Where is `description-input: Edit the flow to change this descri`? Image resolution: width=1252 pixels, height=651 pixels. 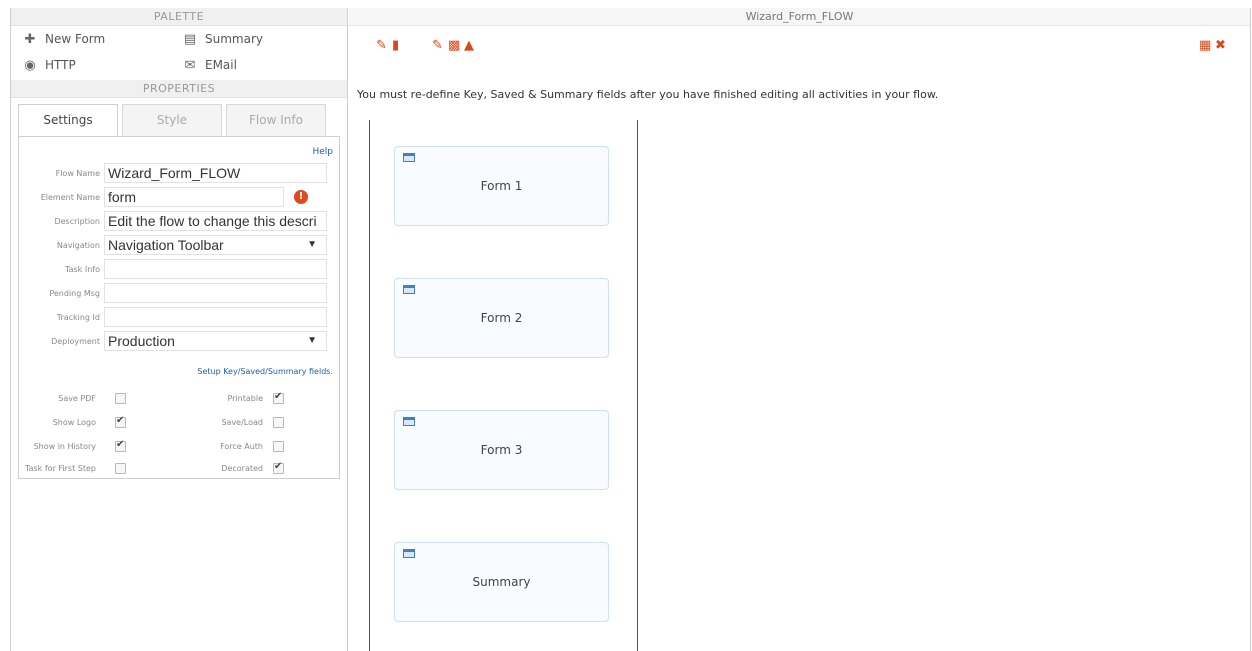
description-input: Edit the flow to change this descri is located at coordinates (215, 221).